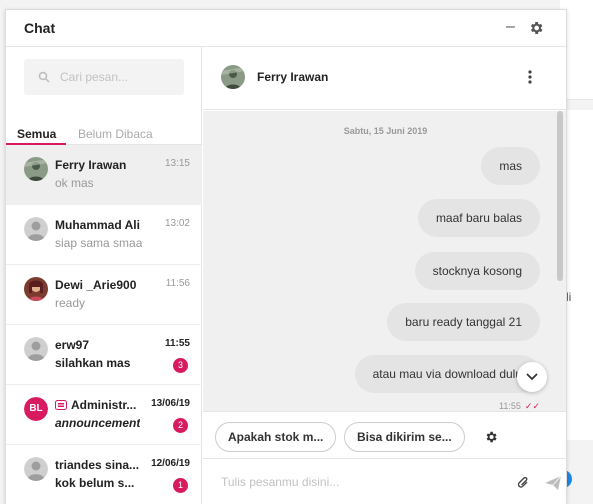  What do you see at coordinates (177, 283) in the screenshot?
I see `conversation-time: 11:56` at bounding box center [177, 283].